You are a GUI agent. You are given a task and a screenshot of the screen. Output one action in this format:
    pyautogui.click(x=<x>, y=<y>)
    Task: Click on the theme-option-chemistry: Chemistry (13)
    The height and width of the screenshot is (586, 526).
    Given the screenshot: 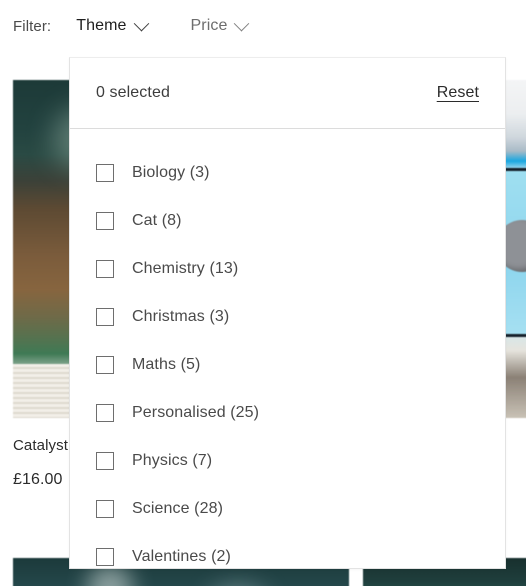 What is the action you would take?
    pyautogui.click(x=287, y=269)
    